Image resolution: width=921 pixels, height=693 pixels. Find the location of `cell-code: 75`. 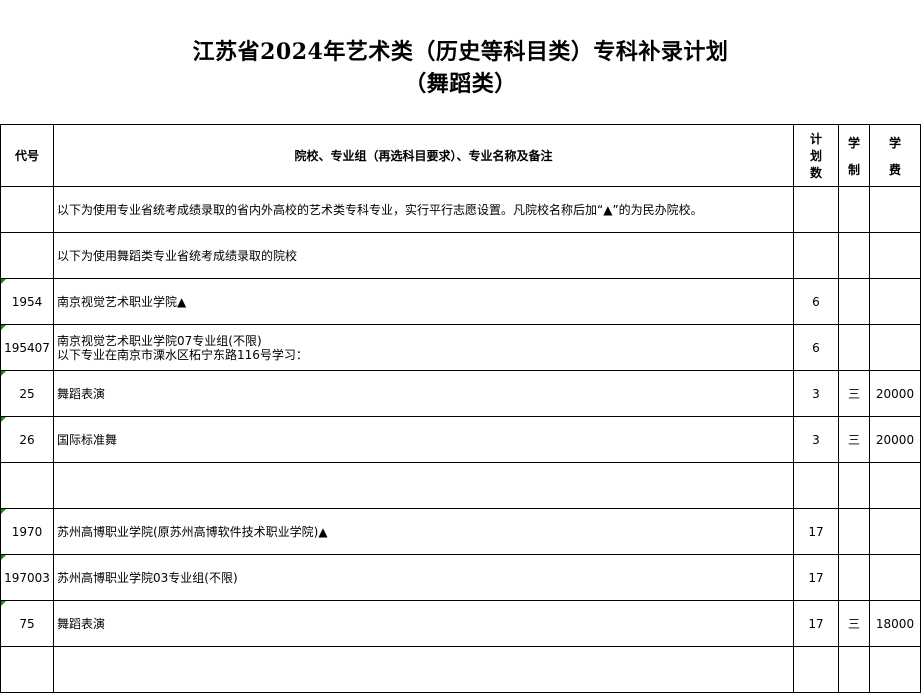

cell-code: 75 is located at coordinates (27, 623).